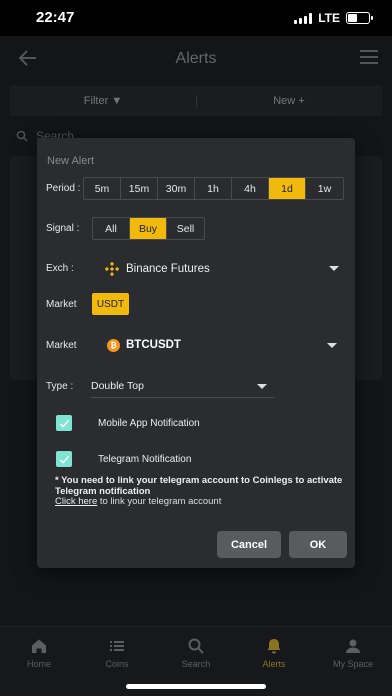  I want to click on cancel-button: Cancel, so click(249, 544).